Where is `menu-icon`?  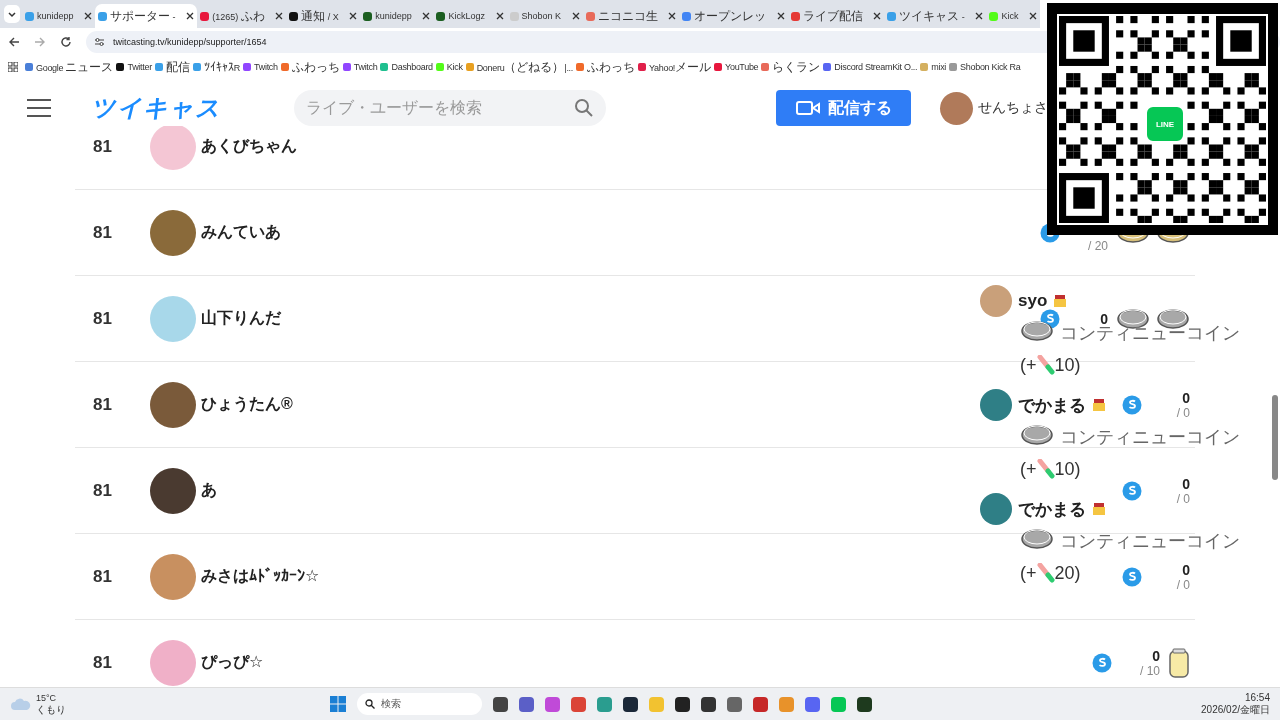
menu-icon is located at coordinates (39, 108).